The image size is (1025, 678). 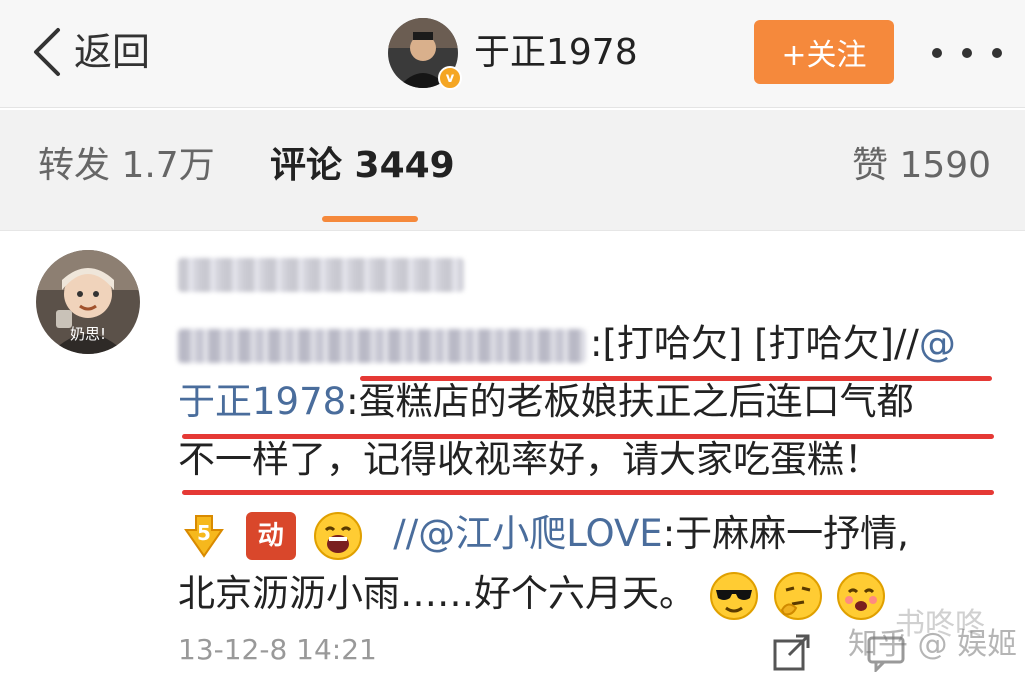 I want to click on user-avatar: v, so click(x=425, y=54).